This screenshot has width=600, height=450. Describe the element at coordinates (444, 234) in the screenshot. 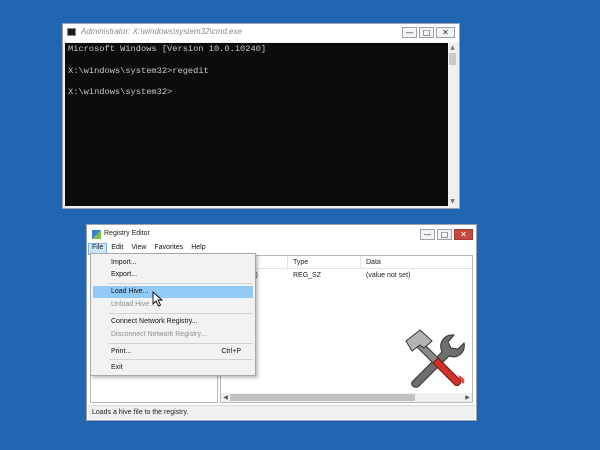

I see `regedit-maximize-button: □` at that location.